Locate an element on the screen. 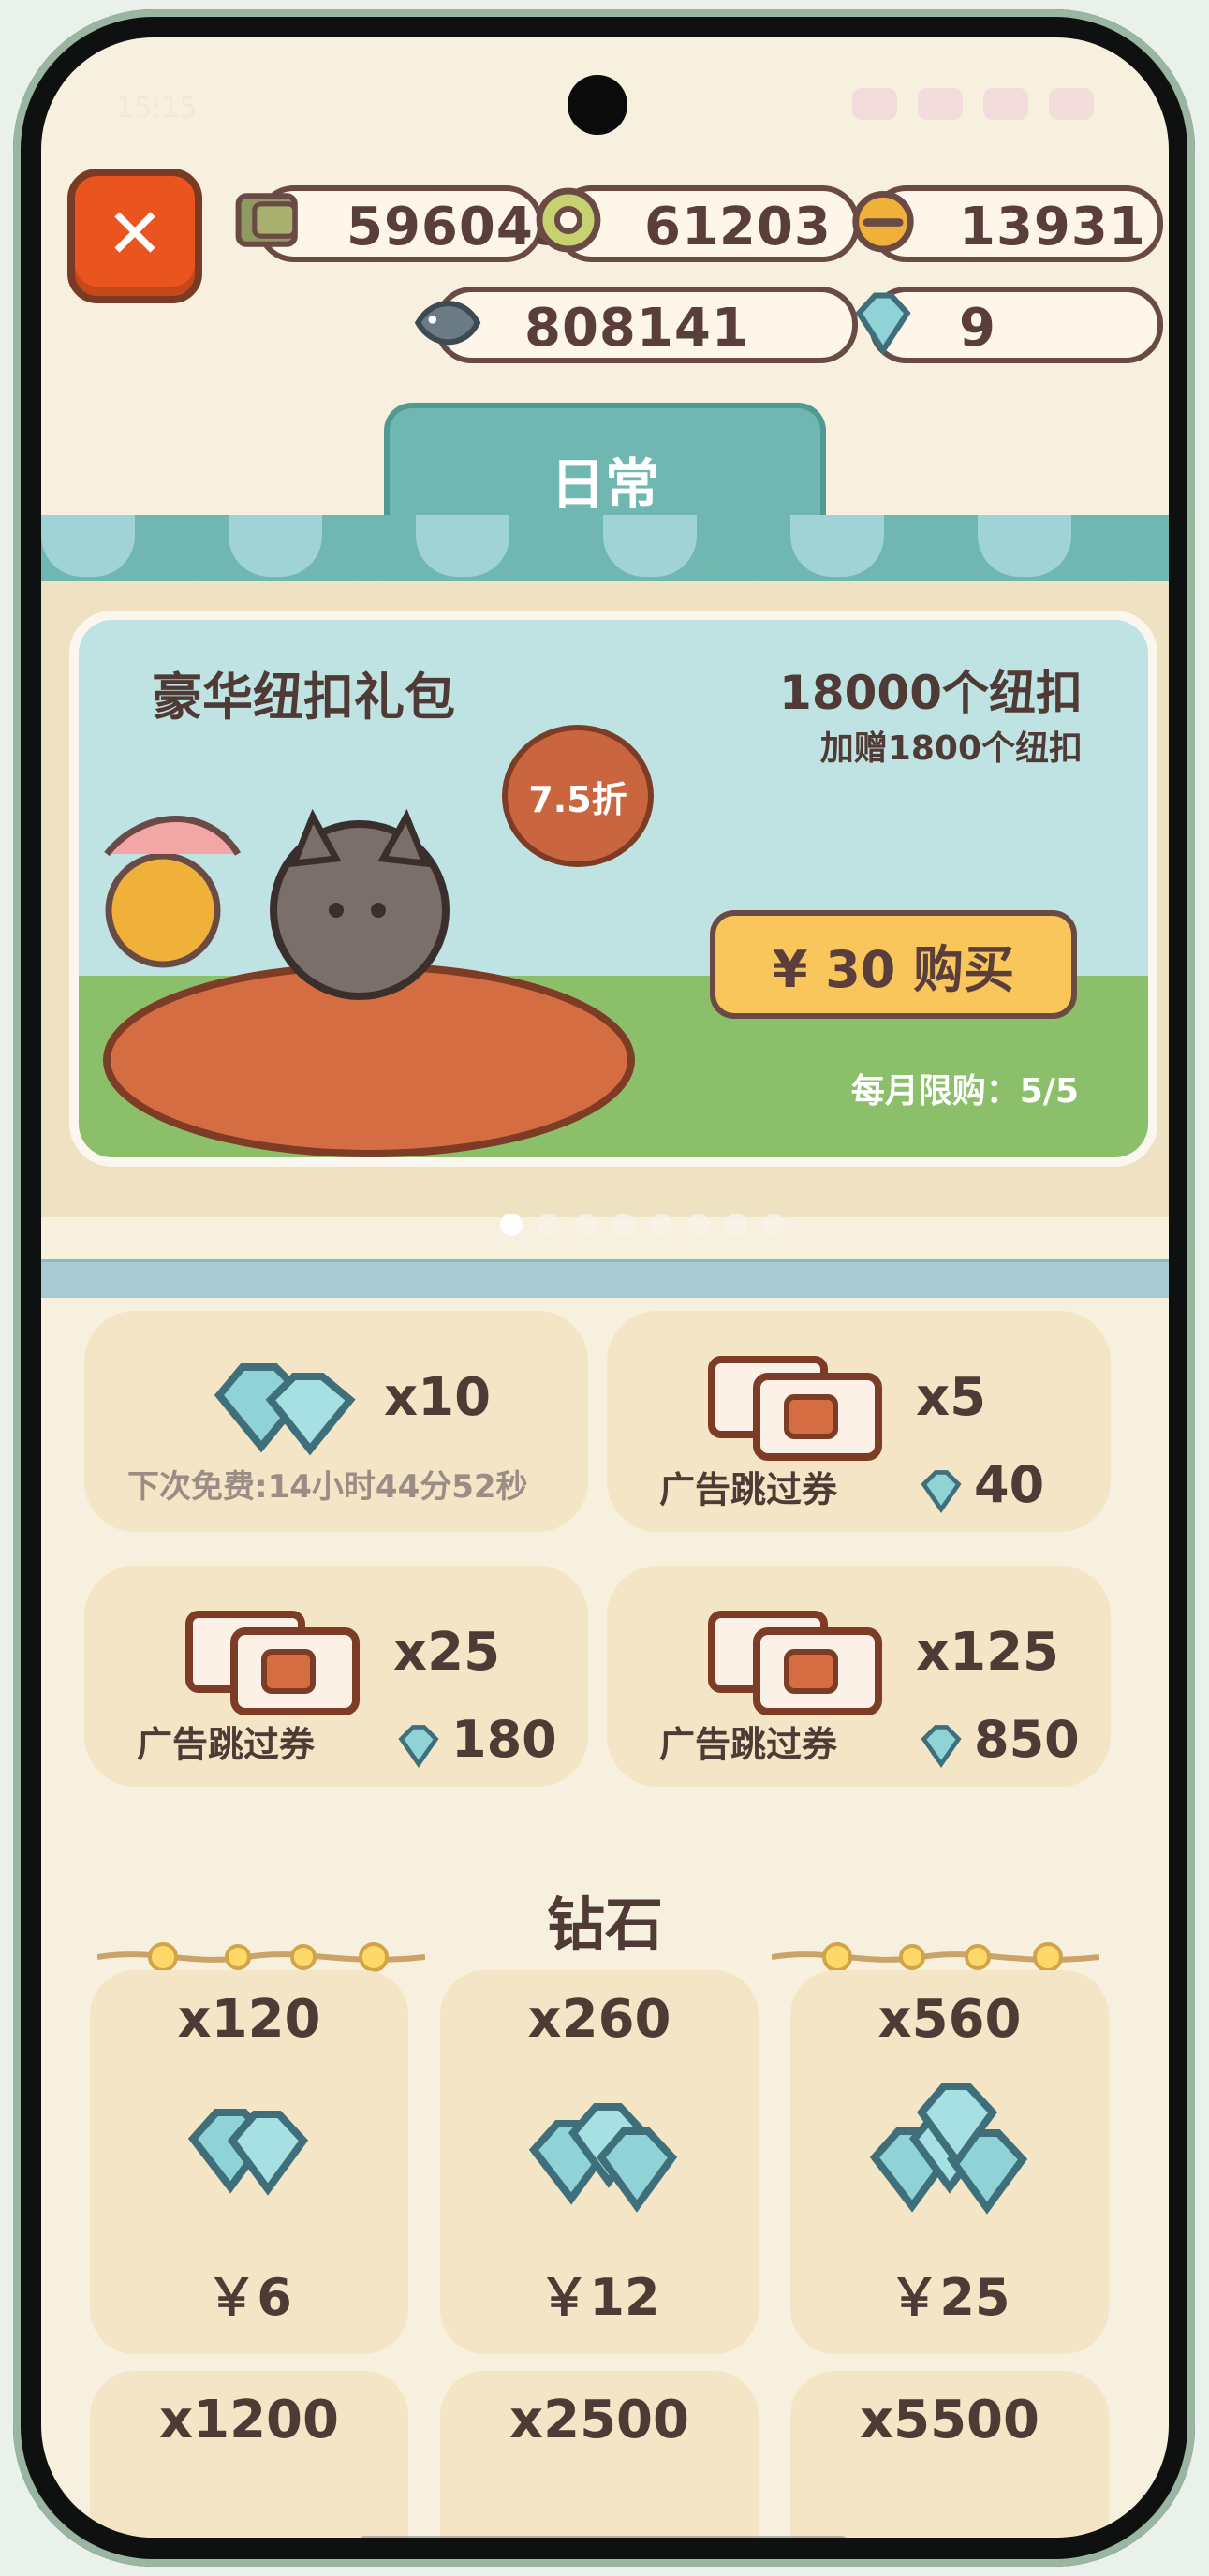  currency-pill-fish: 808141 is located at coordinates (636, 325).